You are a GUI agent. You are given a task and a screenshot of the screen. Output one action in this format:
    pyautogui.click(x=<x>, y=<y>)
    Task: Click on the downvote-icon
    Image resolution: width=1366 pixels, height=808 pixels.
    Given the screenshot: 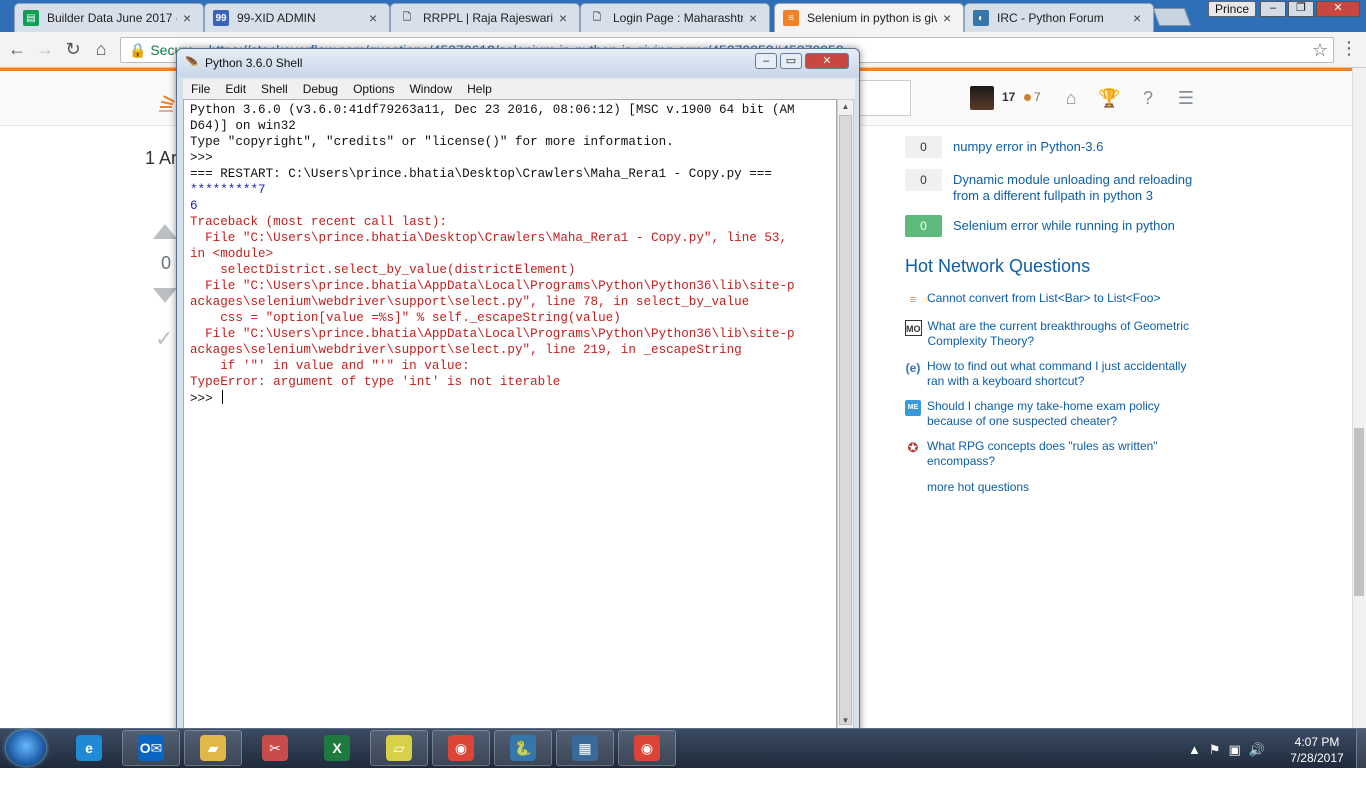 What is the action you would take?
    pyautogui.click(x=165, y=295)
    